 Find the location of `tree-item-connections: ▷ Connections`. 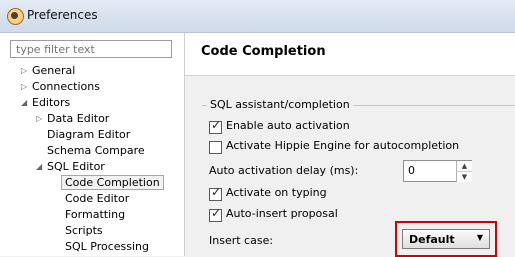

tree-item-connections: ▷ Connections is located at coordinates (60, 87).